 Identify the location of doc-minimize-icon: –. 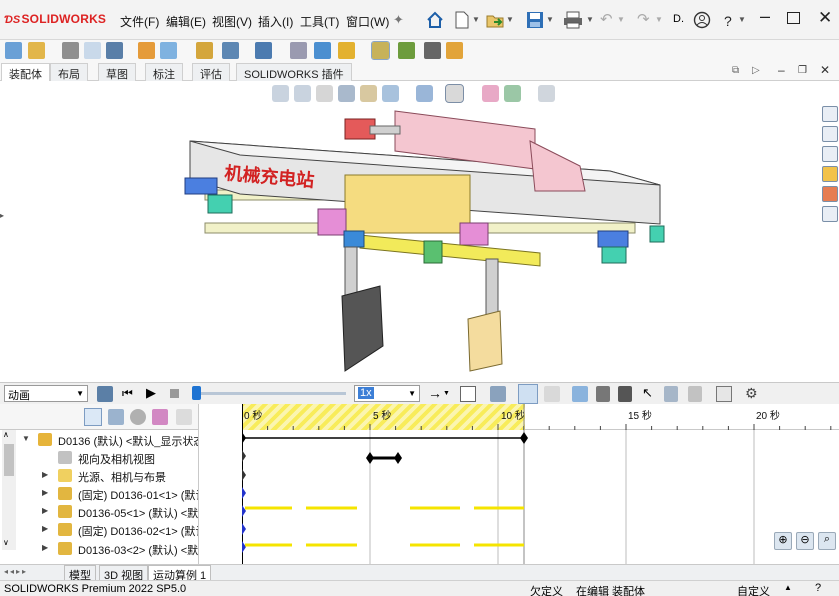
(781, 70).